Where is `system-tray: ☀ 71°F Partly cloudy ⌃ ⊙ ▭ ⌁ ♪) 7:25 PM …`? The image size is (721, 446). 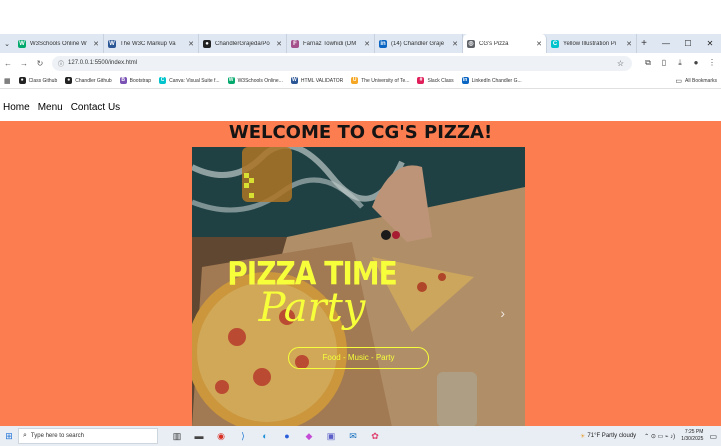 system-tray: ☀ 71°F Partly cloudy ⌃ ⊙ ▭ ⌁ ♪) 7:25 PM … is located at coordinates (648, 436).